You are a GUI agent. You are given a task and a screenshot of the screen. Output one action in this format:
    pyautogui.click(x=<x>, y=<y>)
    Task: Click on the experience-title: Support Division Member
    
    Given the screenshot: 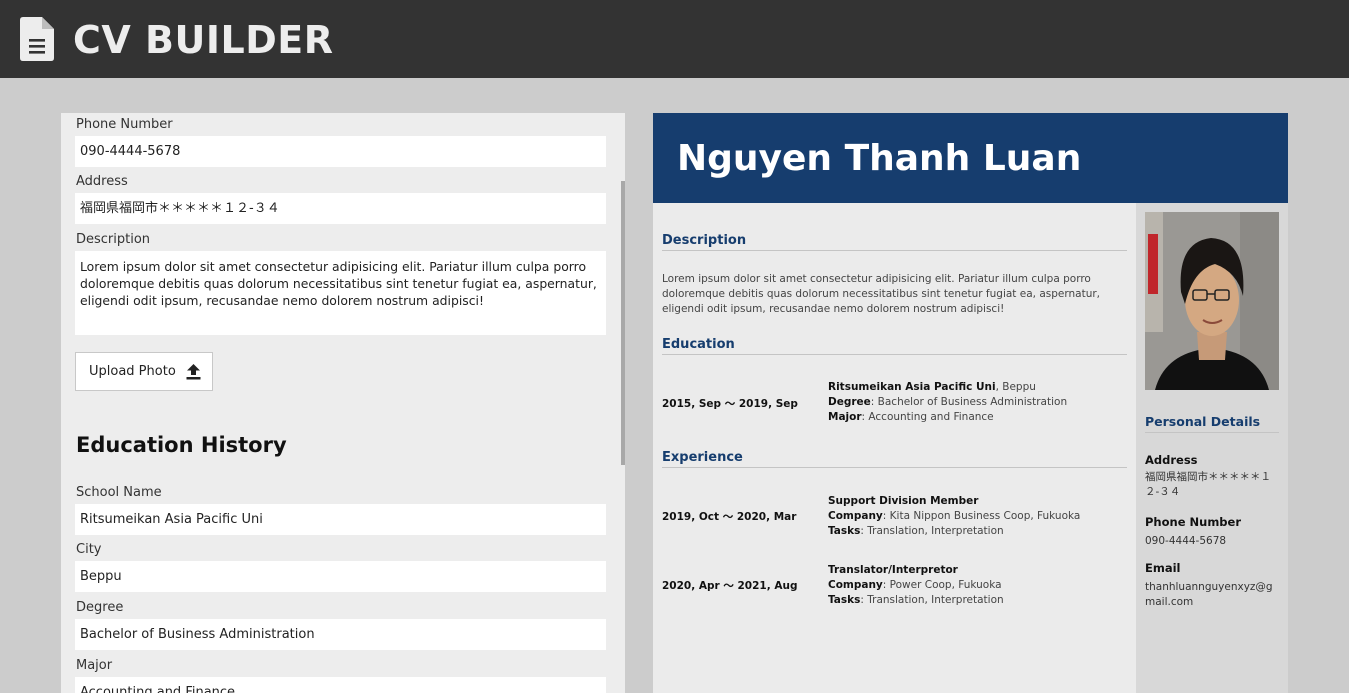 What is the action you would take?
    pyautogui.click(x=903, y=501)
    